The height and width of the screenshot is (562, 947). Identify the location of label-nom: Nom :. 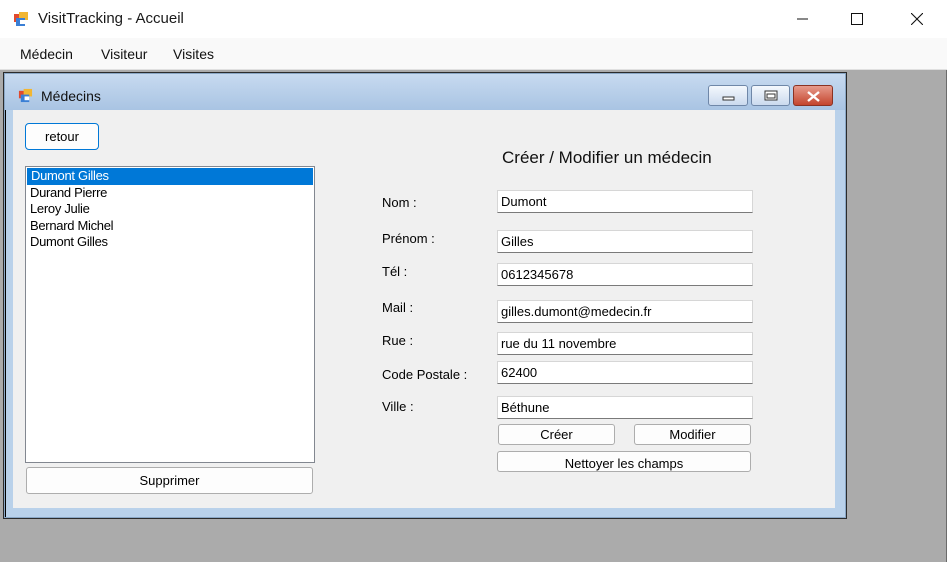
(399, 202).